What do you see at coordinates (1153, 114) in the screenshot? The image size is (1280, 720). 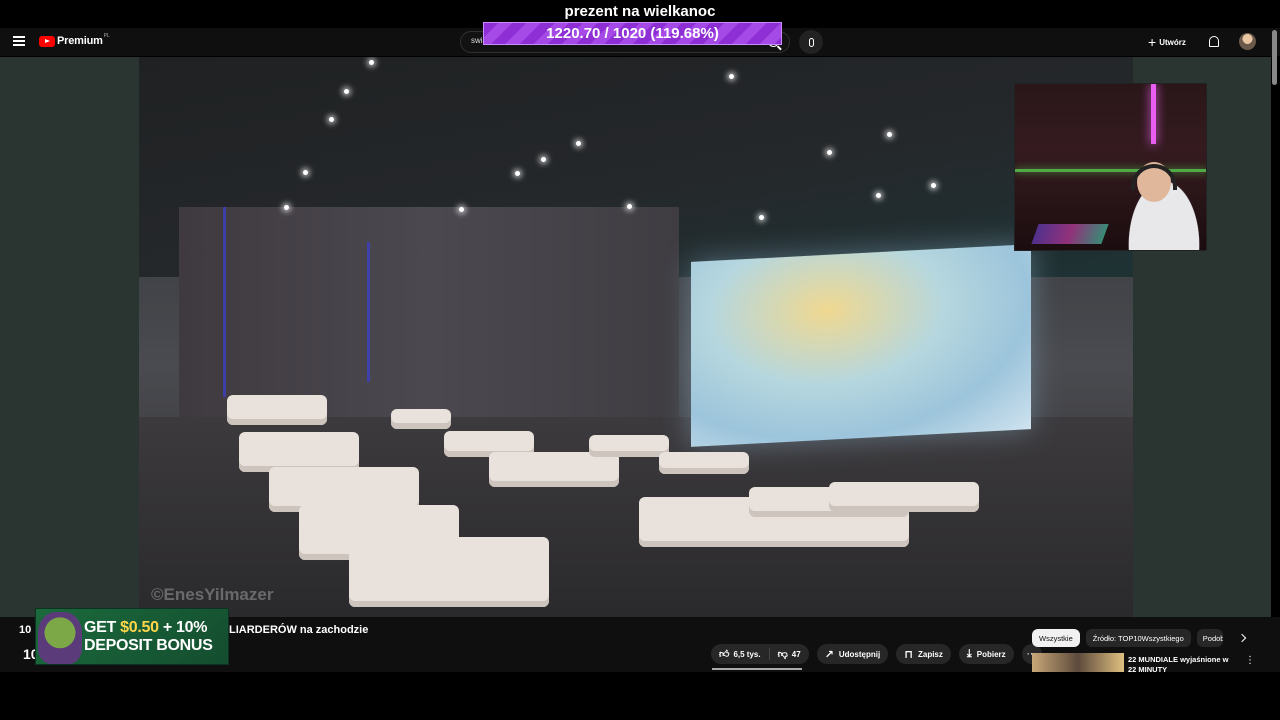 I see `neon-light-pink` at bounding box center [1153, 114].